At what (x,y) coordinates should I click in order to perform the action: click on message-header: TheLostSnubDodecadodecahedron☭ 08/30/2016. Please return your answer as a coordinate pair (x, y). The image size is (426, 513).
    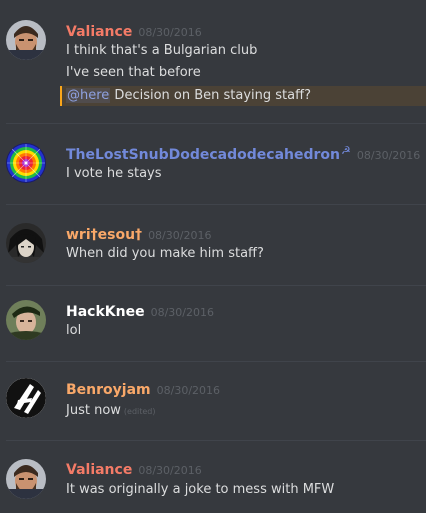
    Looking at the image, I should click on (243, 154).